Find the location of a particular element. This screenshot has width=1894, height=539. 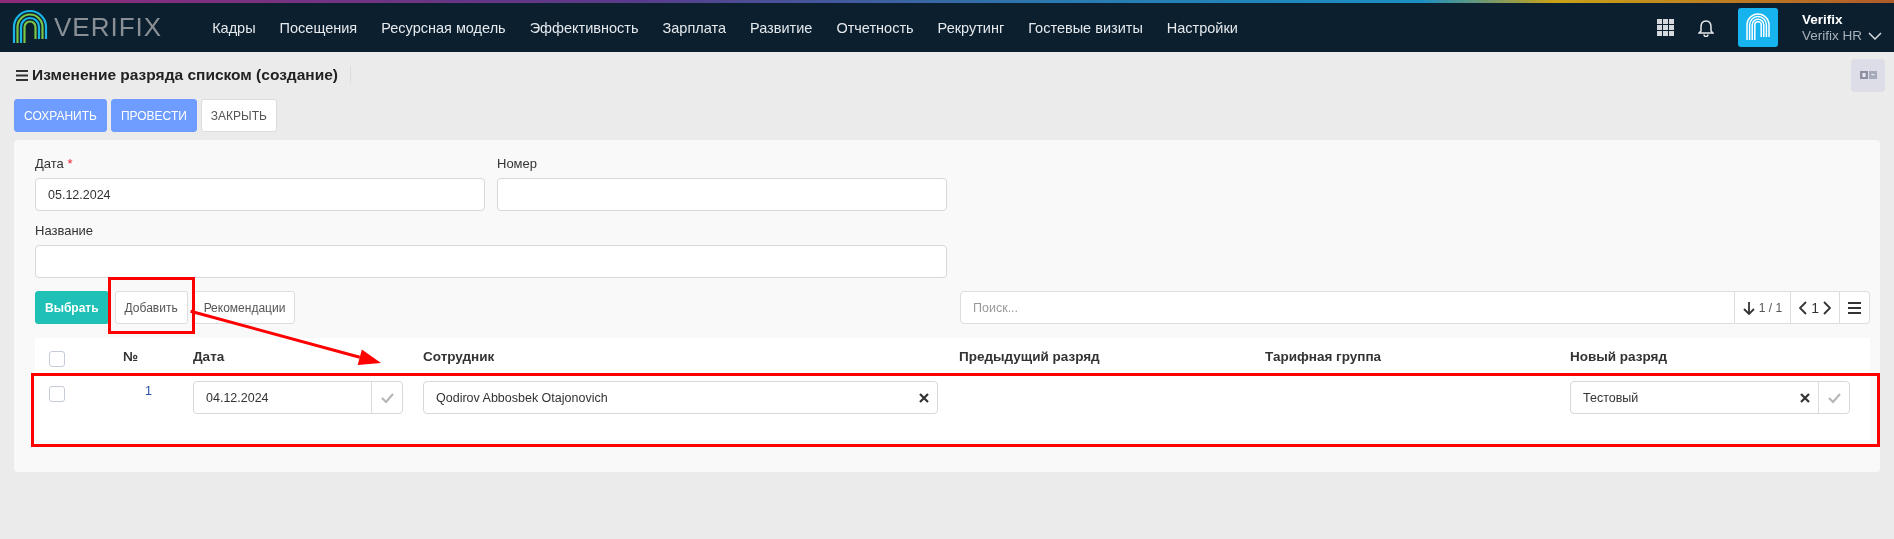

sort-control: 1 / 1 is located at coordinates (1763, 307).